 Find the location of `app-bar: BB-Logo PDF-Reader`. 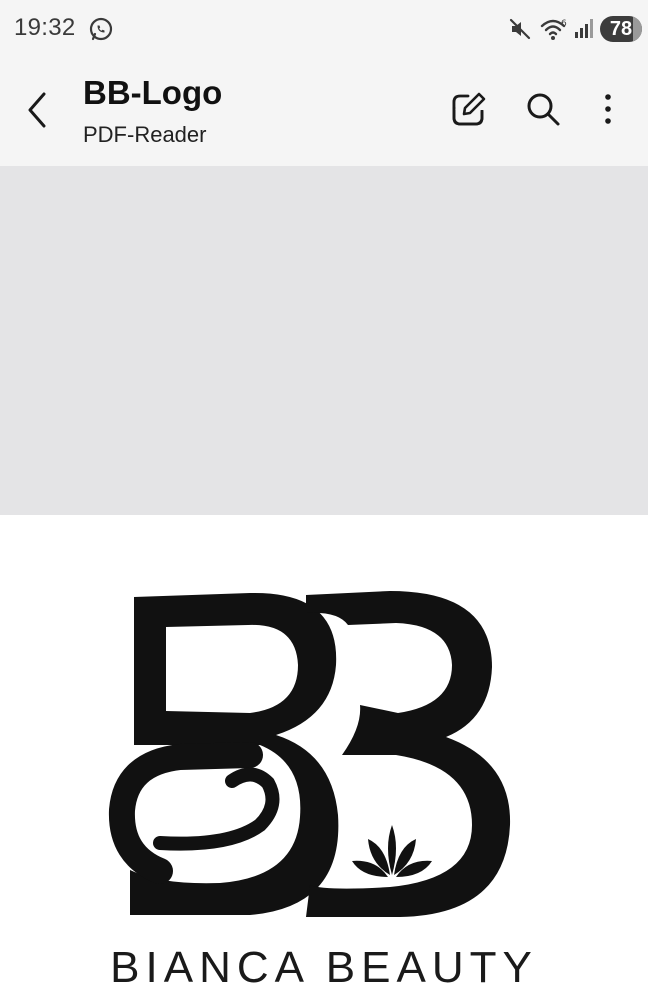

app-bar: BB-Logo PDF-Reader is located at coordinates (324, 111).